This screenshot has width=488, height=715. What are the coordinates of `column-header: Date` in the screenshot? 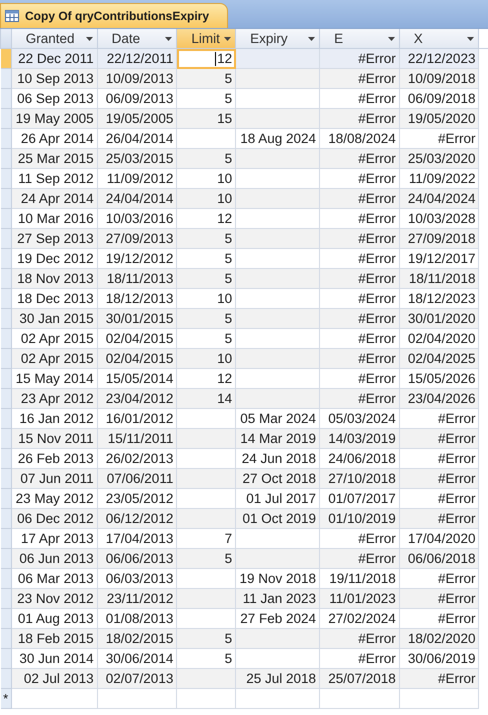 It's located at (137, 38).